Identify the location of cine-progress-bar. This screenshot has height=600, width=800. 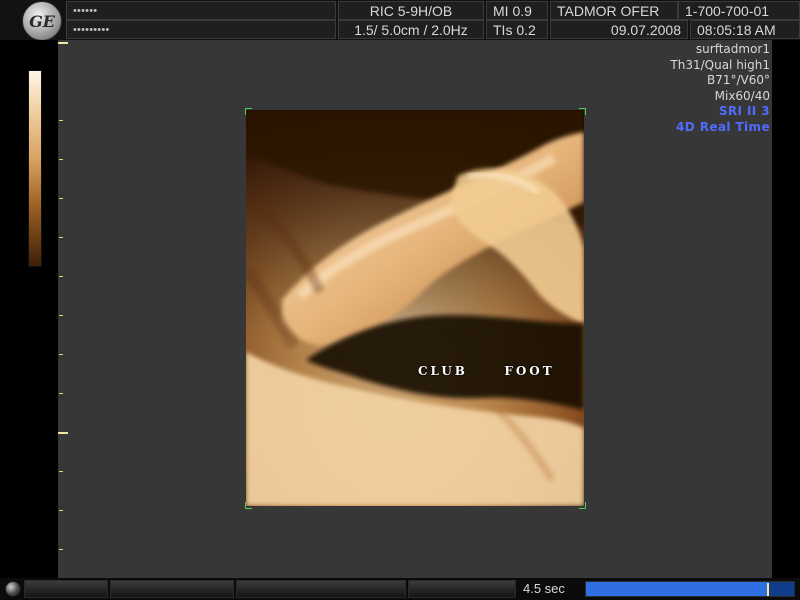
(690, 589).